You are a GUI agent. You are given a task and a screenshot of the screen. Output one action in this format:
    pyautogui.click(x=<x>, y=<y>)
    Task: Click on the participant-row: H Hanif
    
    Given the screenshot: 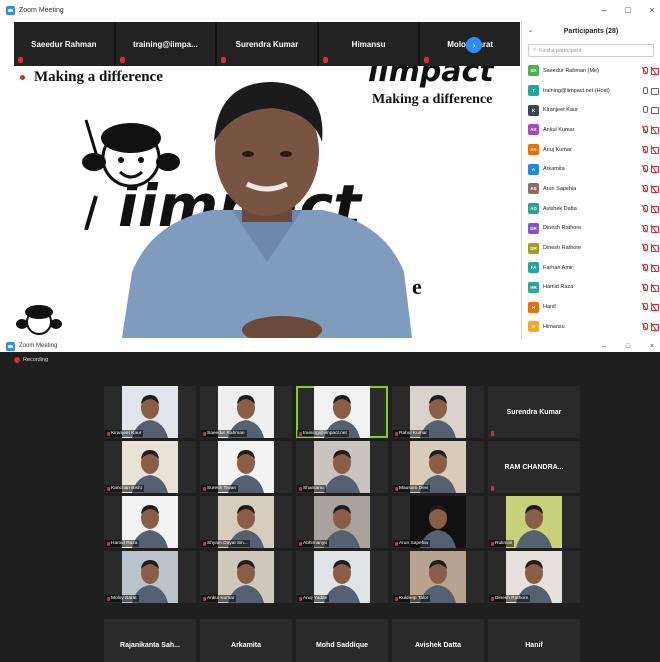 What is the action you would take?
    pyautogui.click(x=591, y=307)
    